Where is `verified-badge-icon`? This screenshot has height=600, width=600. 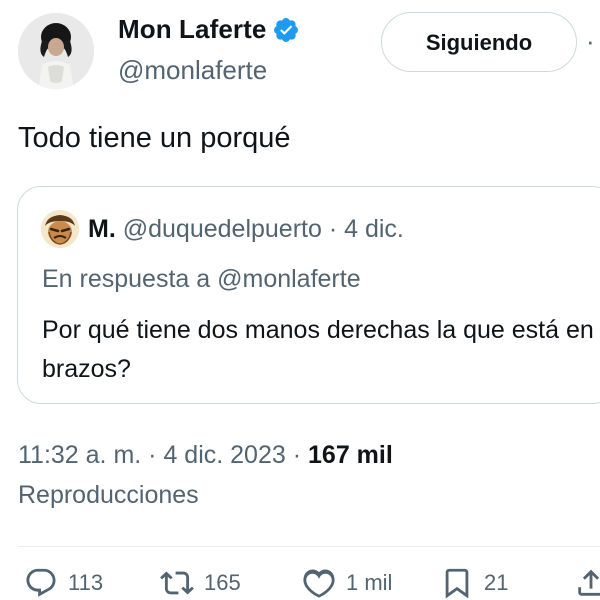
verified-badge-icon is located at coordinates (286, 29).